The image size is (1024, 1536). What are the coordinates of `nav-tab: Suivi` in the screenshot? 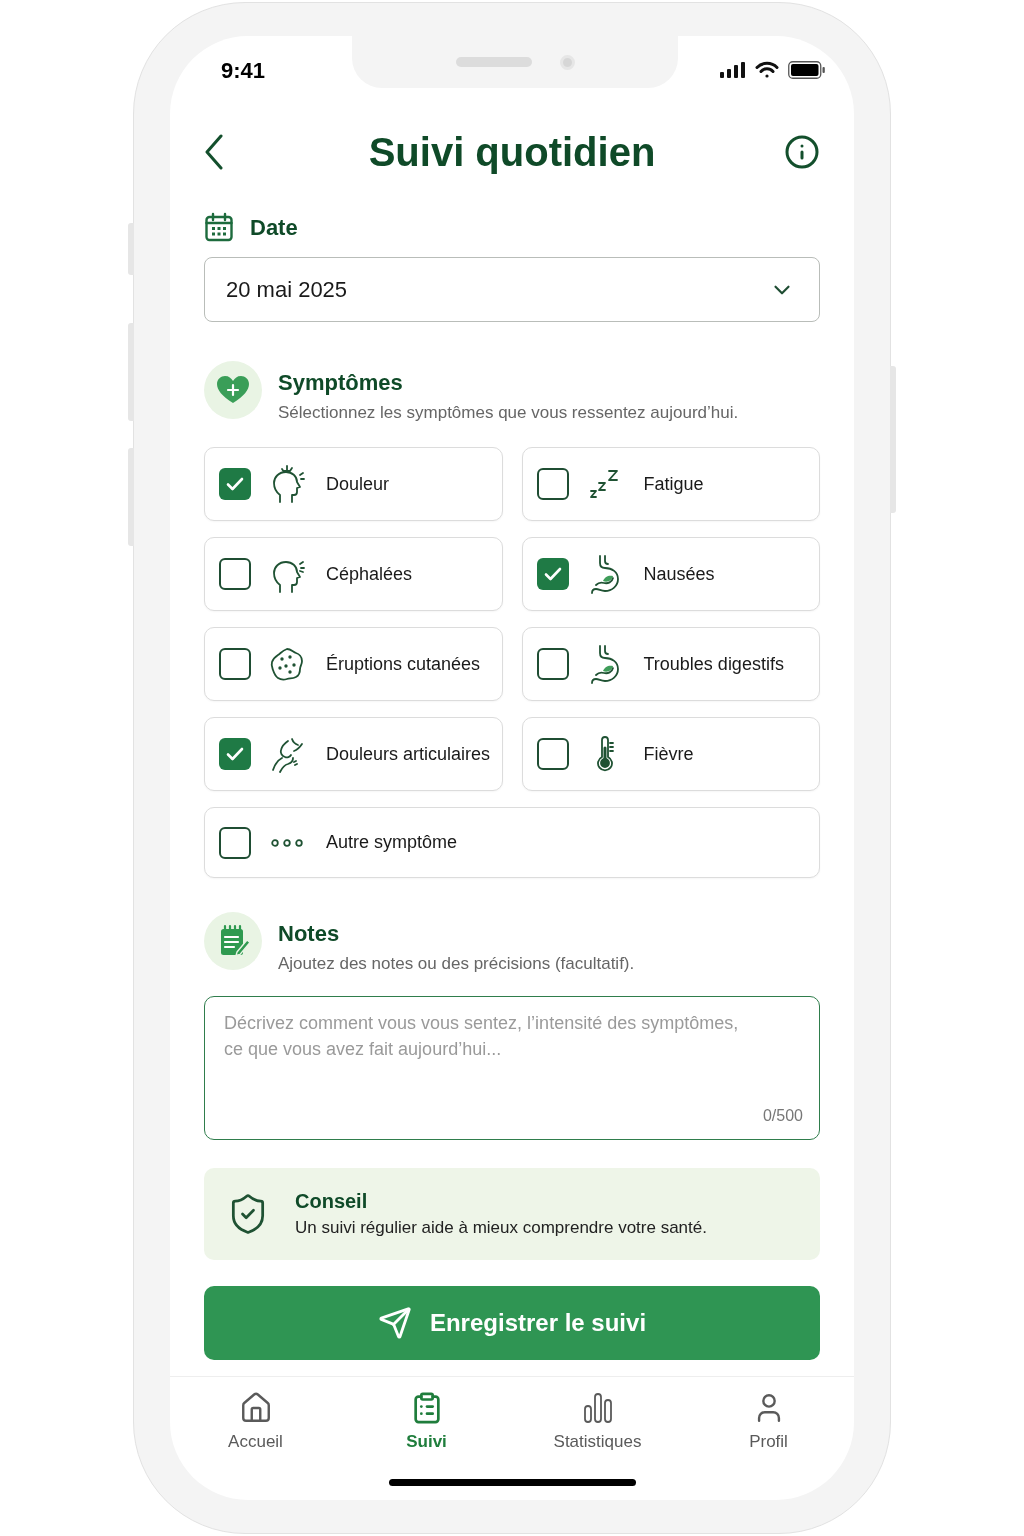 It's located at (426, 1422).